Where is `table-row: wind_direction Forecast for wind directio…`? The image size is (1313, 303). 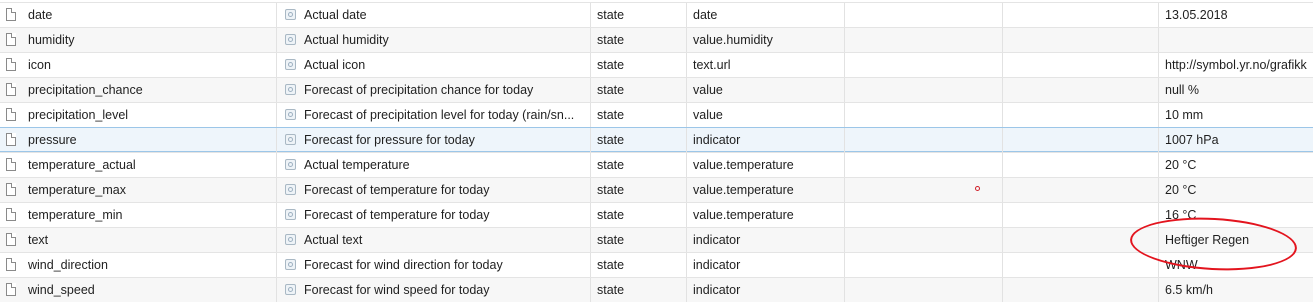 table-row: wind_direction Forecast for wind directio… is located at coordinates (656, 264).